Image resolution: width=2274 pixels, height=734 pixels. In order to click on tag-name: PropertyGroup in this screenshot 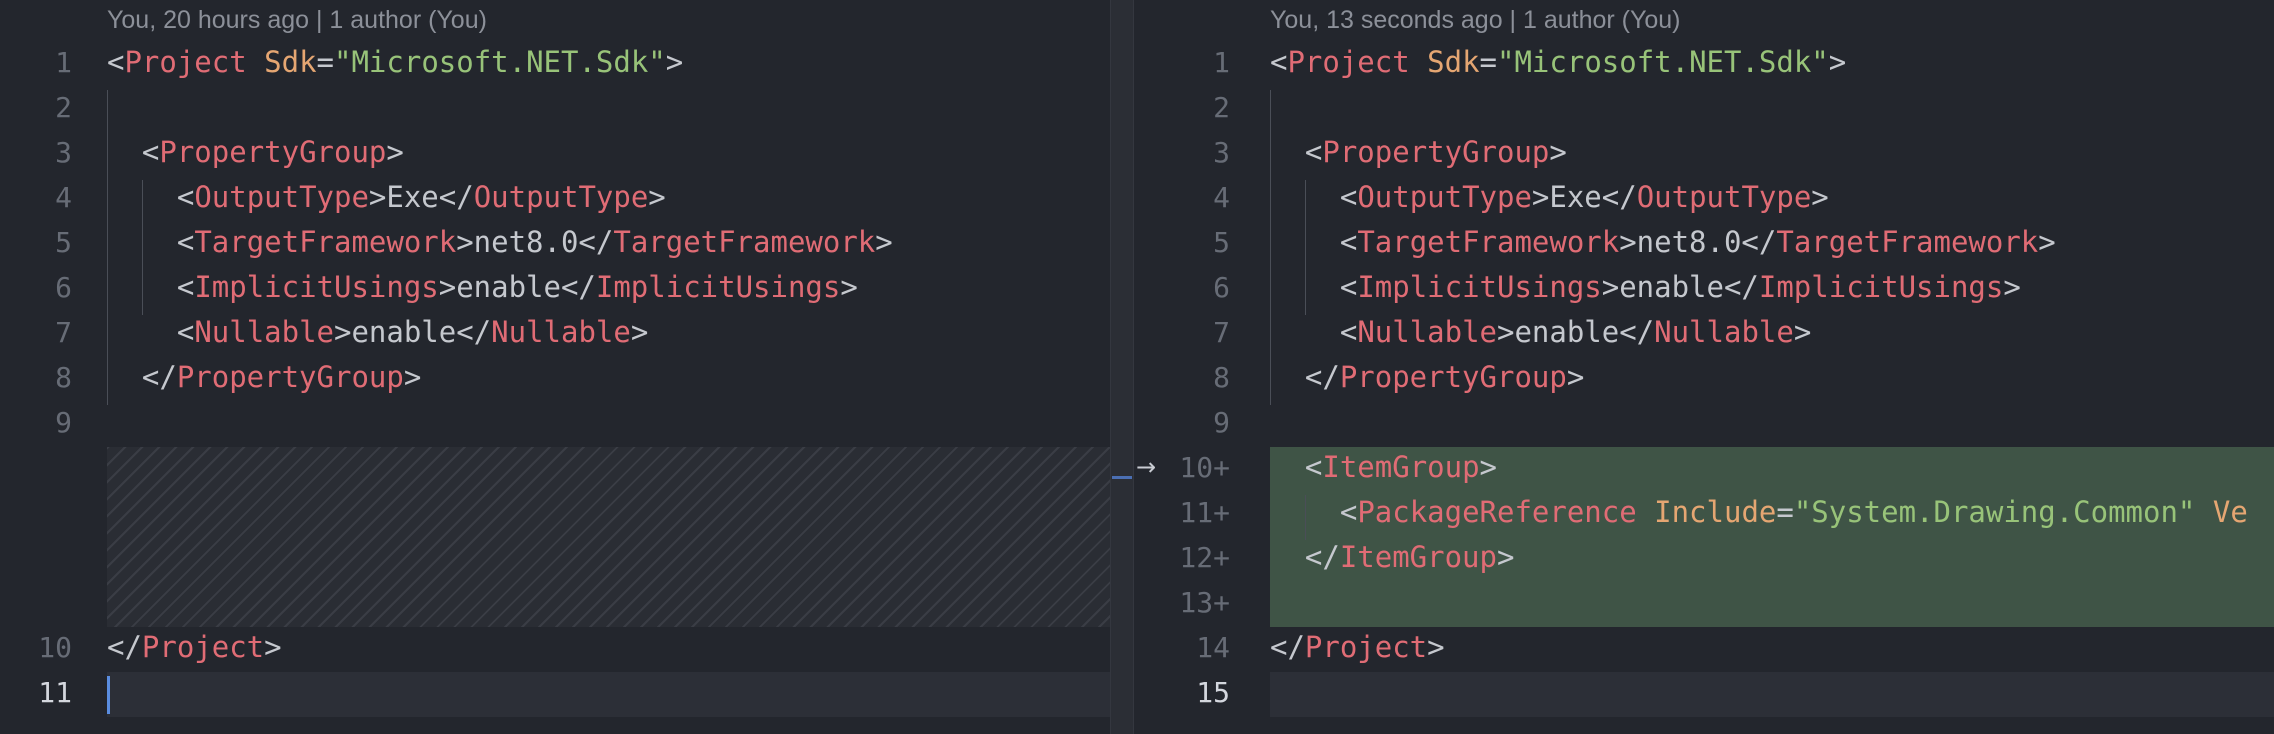, I will do `click(1453, 377)`.